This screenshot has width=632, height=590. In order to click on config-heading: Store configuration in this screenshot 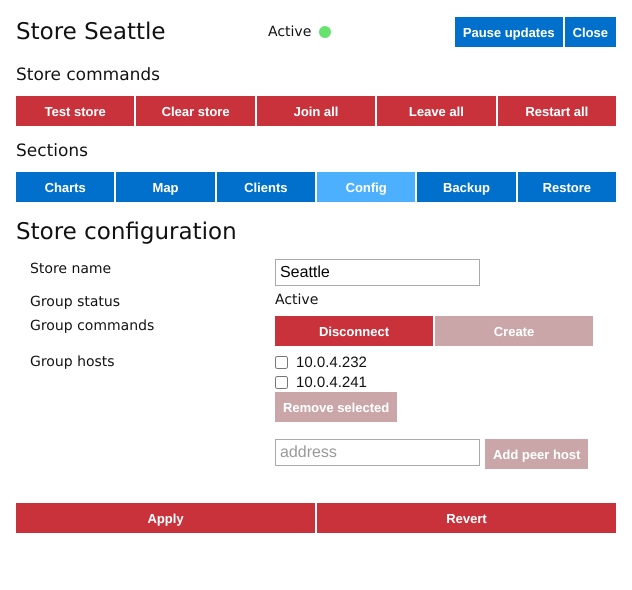, I will do `click(127, 232)`.